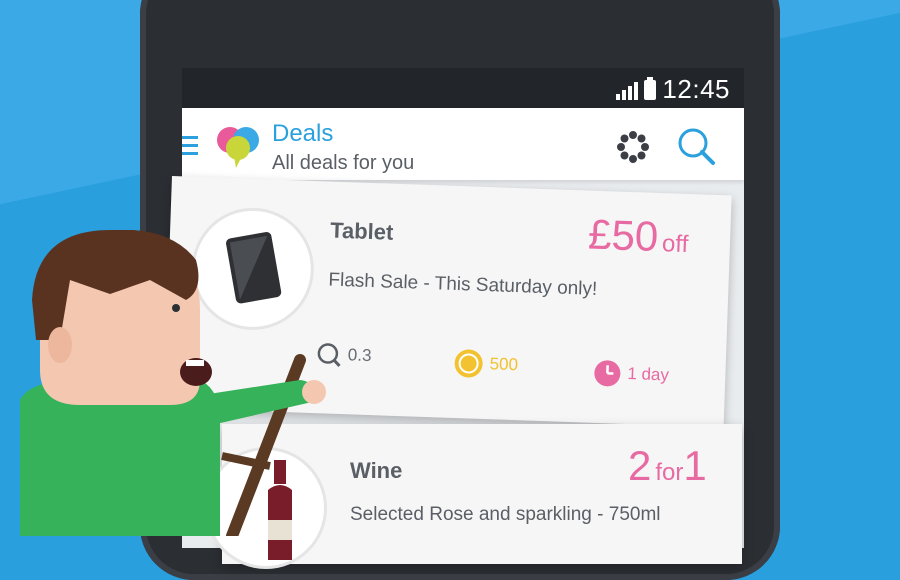 The height and width of the screenshot is (580, 900). What do you see at coordinates (505, 515) in the screenshot?
I see `deal-description: Selected Rose and sparkling - 750ml` at bounding box center [505, 515].